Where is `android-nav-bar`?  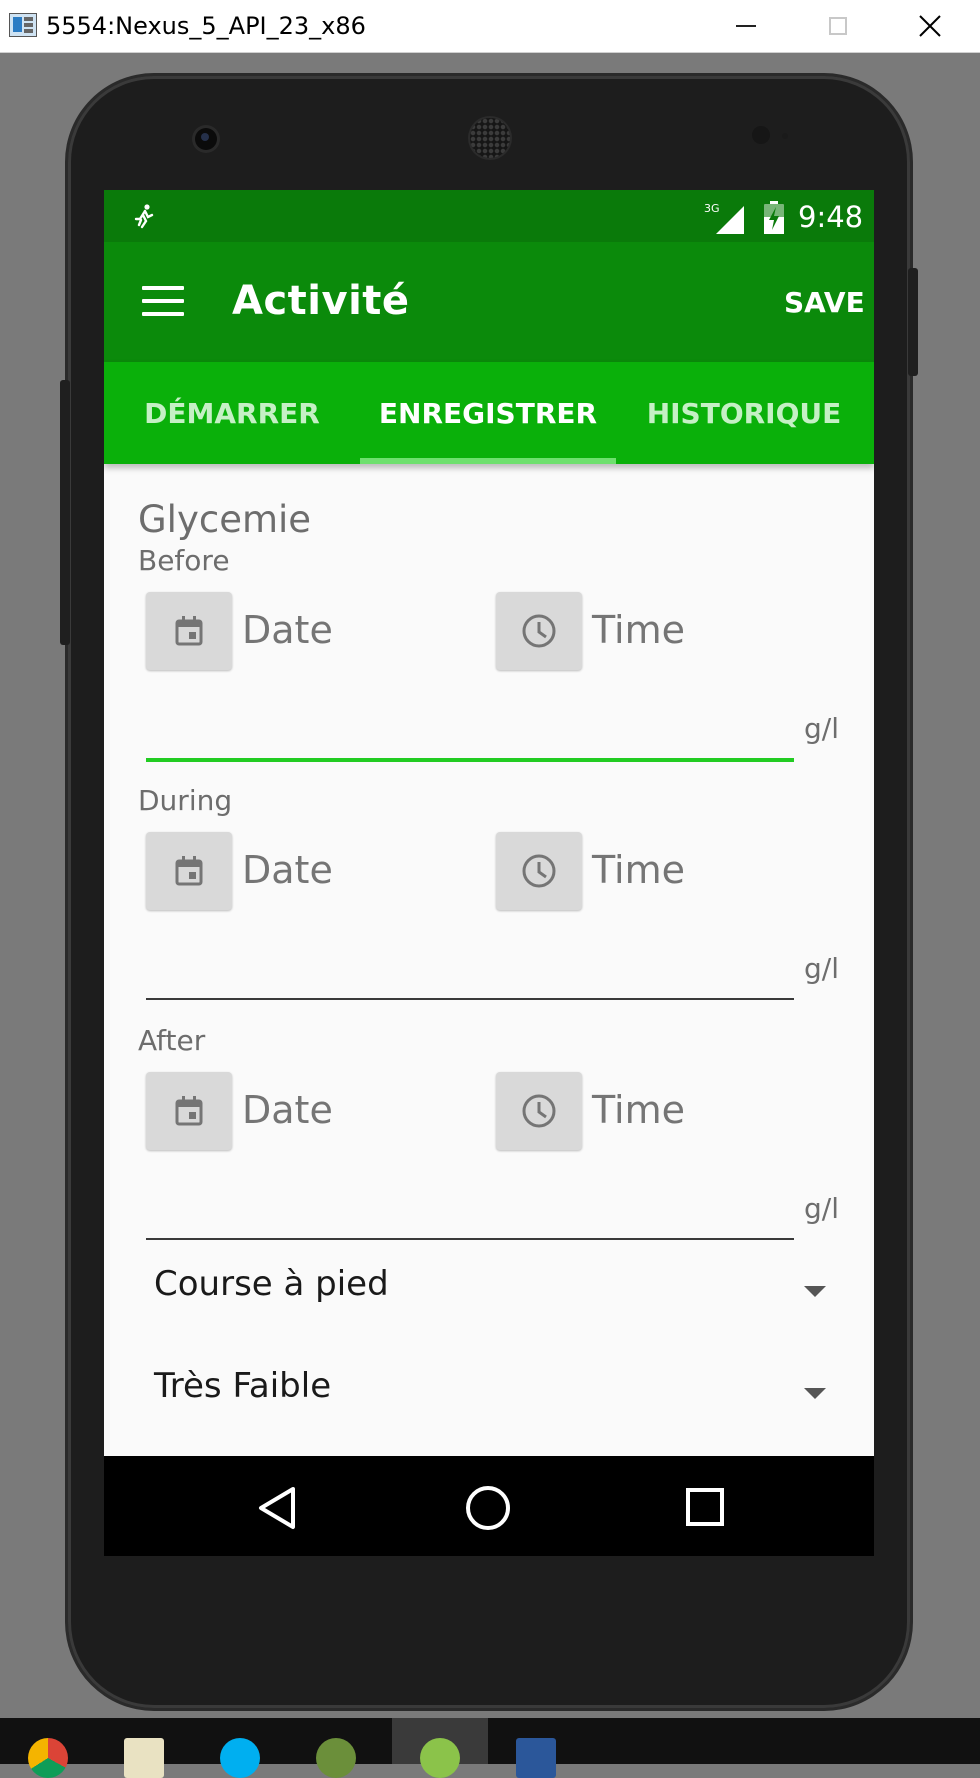 android-nav-bar is located at coordinates (489, 1506).